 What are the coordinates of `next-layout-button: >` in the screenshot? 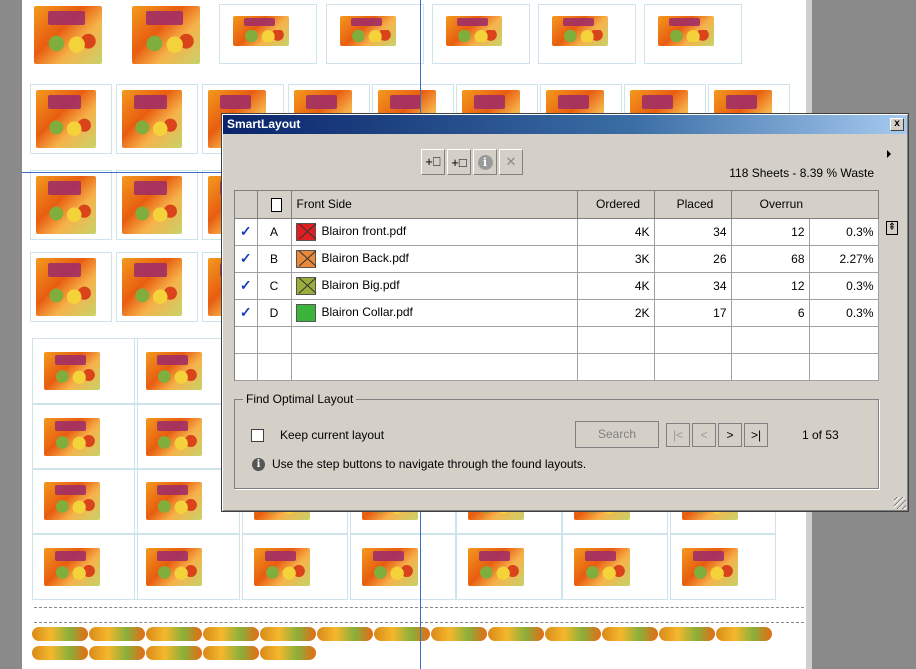 It's located at (730, 435).